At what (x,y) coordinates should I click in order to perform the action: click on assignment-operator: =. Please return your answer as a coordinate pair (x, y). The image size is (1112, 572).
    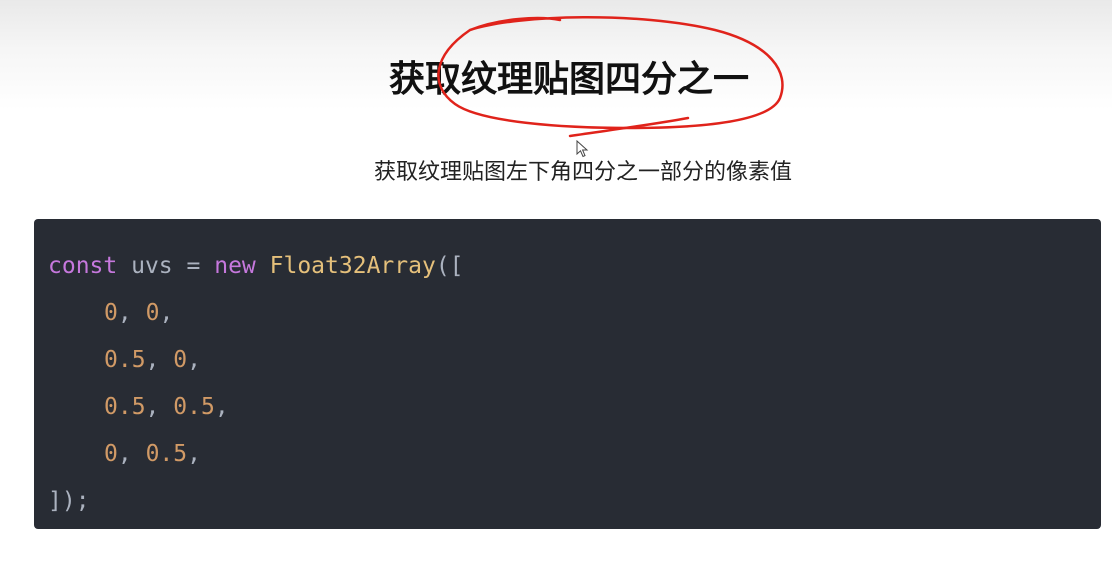
    Looking at the image, I should click on (193, 266).